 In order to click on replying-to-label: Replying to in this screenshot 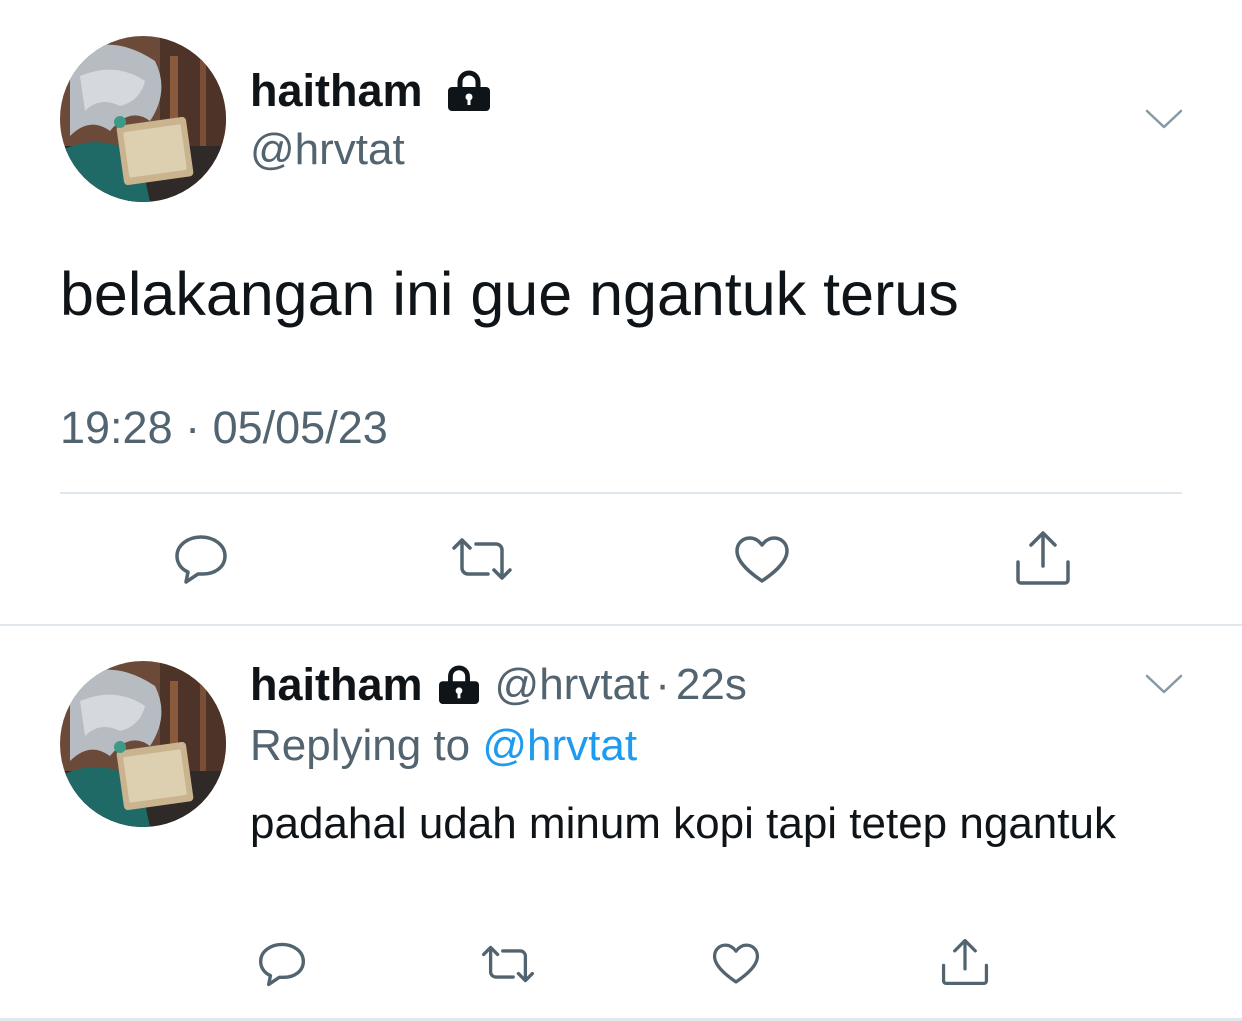, I will do `click(360, 745)`.